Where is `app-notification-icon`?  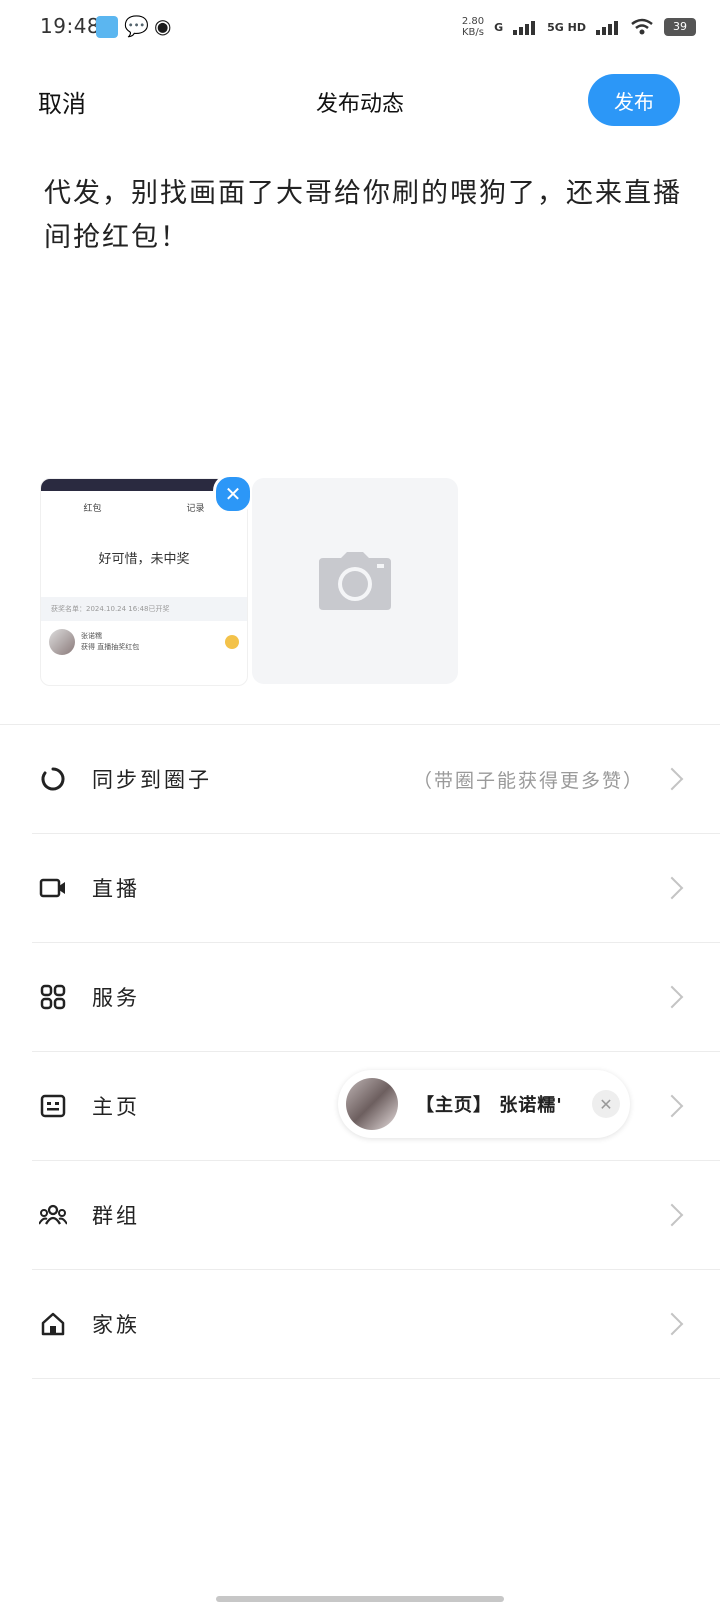 app-notification-icon is located at coordinates (107, 27).